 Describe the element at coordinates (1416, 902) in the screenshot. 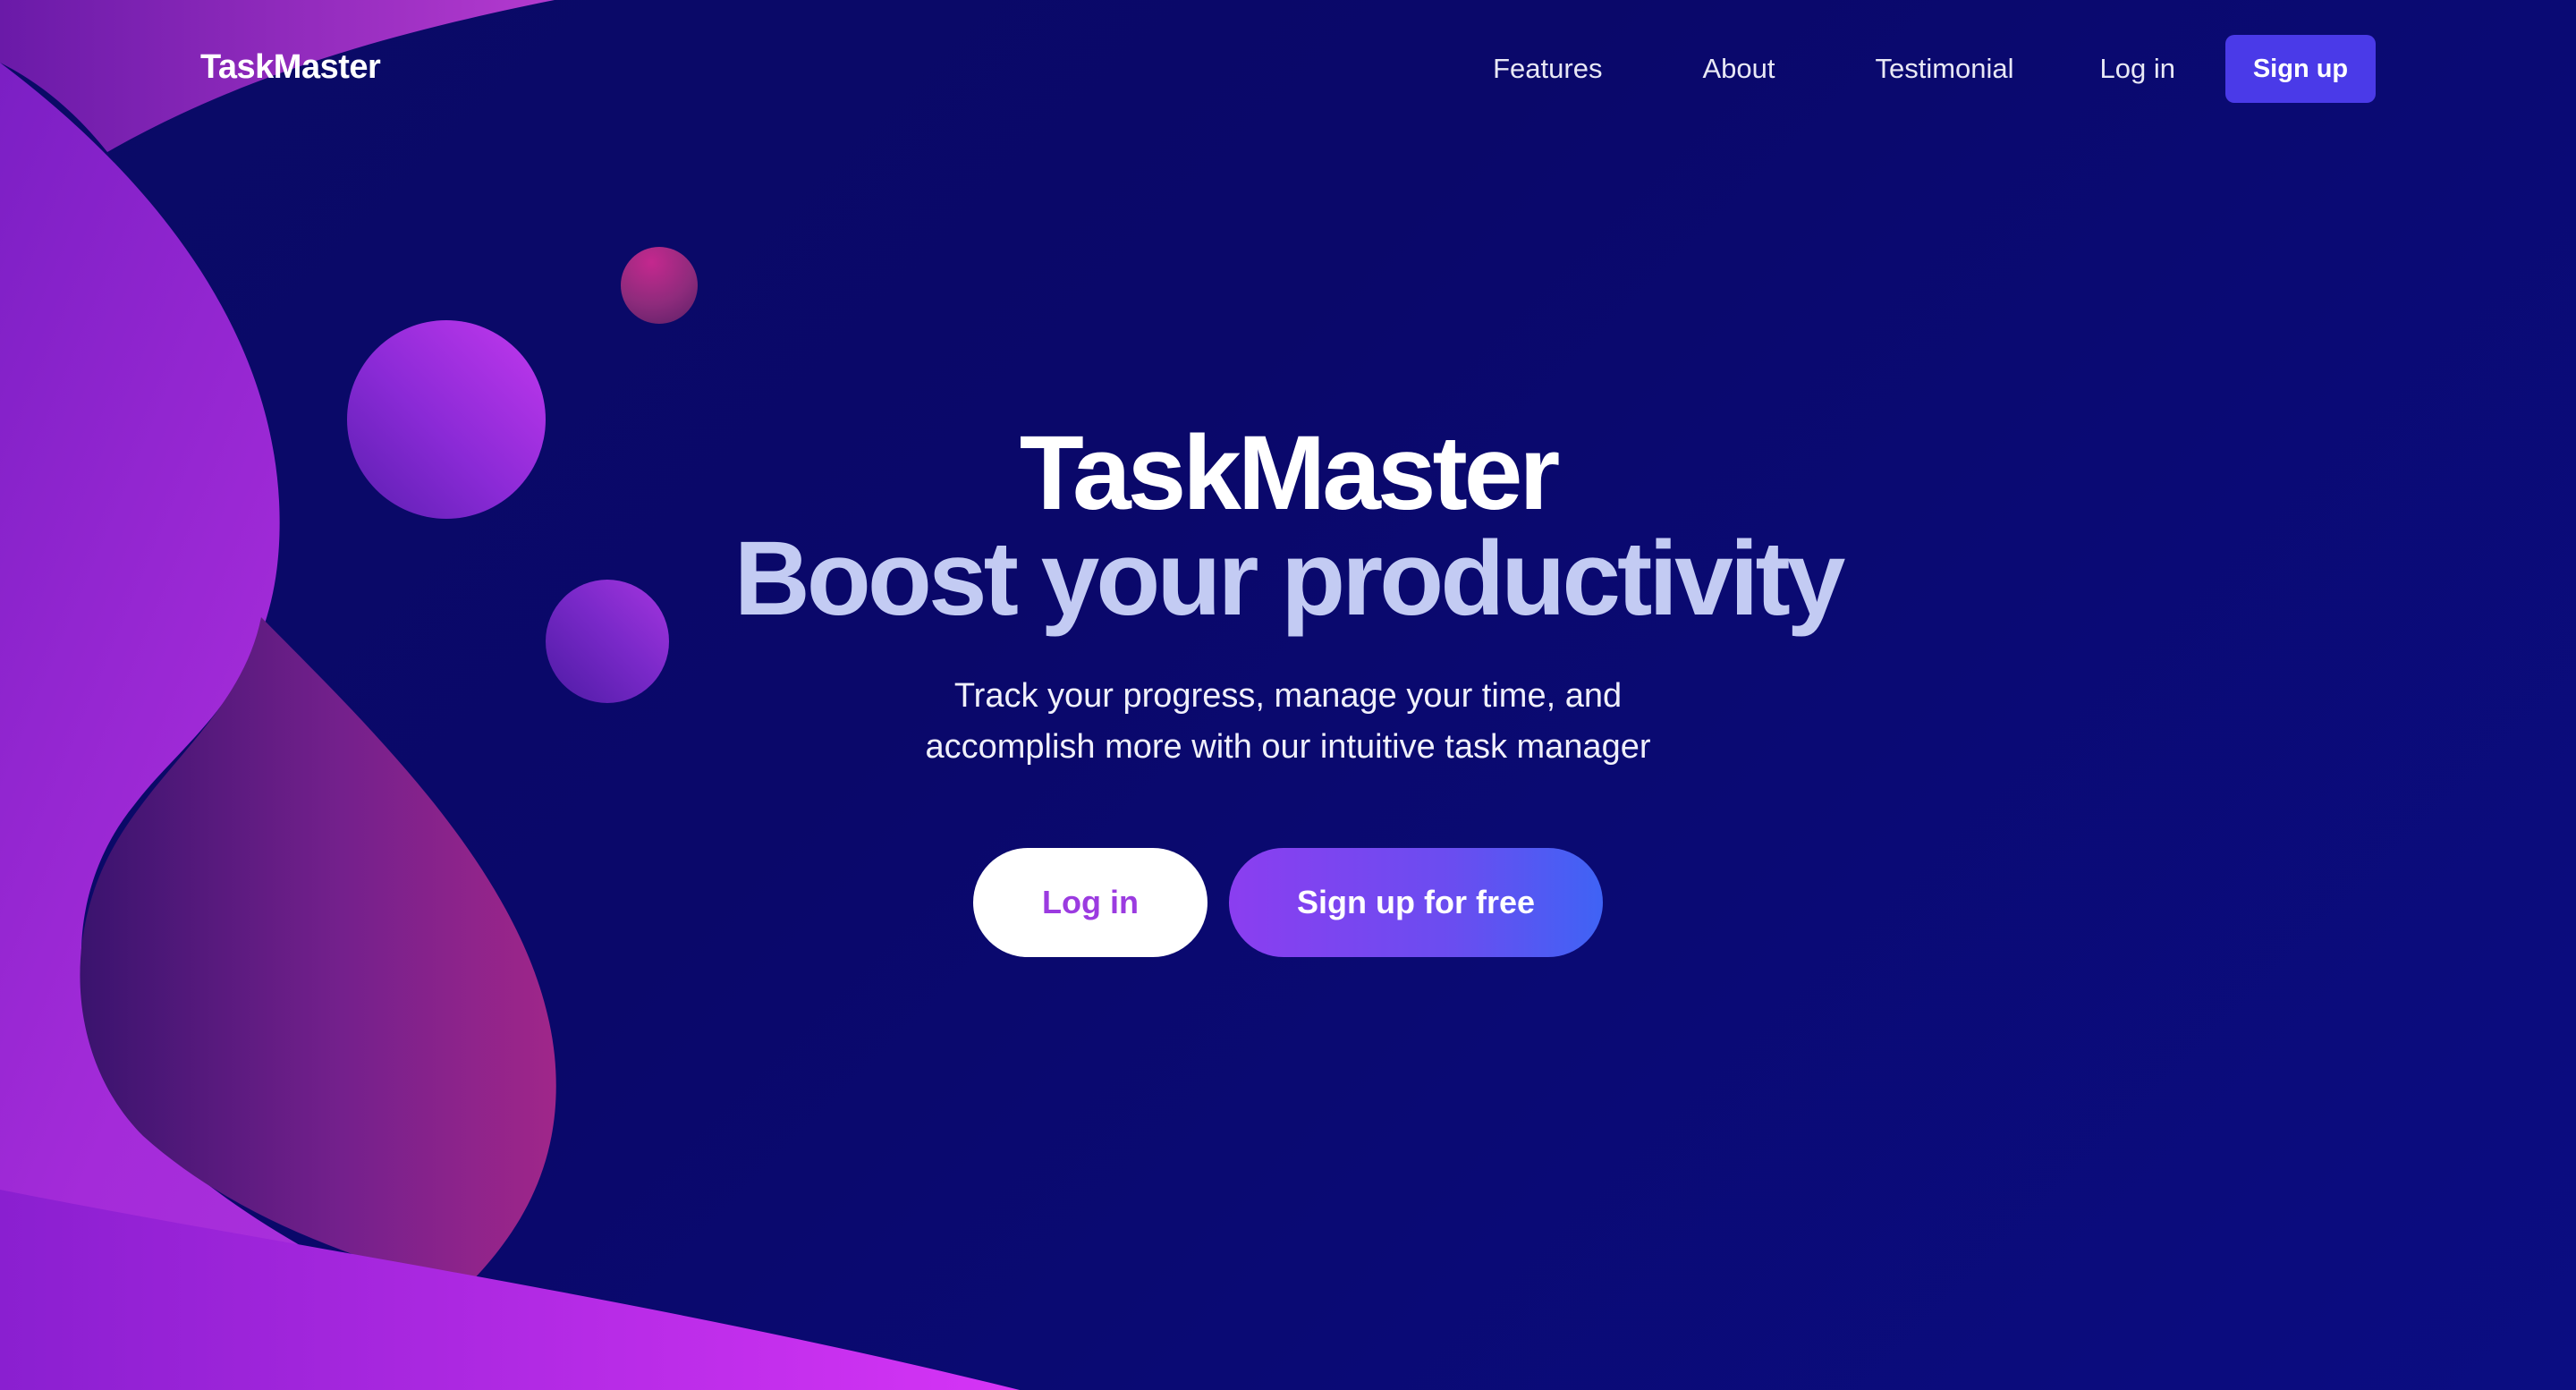

I see `hero-signup-button: Sign up for free` at that location.